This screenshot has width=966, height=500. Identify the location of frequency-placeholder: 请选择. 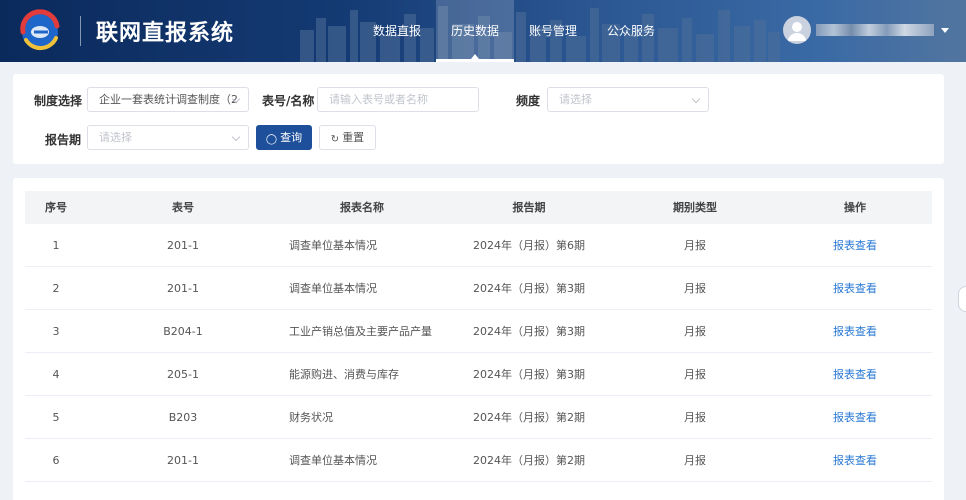
(575, 99).